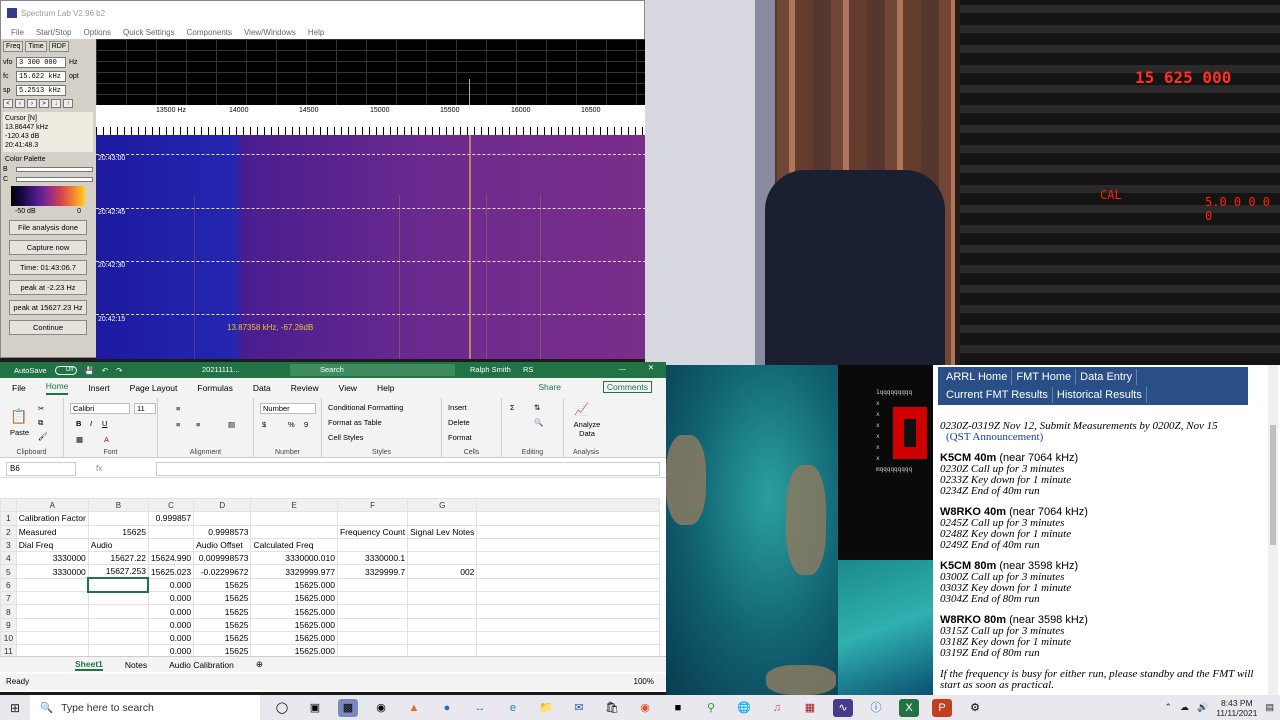  What do you see at coordinates (44, 103) in the screenshot?
I see `arrow-right-icon: >` at bounding box center [44, 103].